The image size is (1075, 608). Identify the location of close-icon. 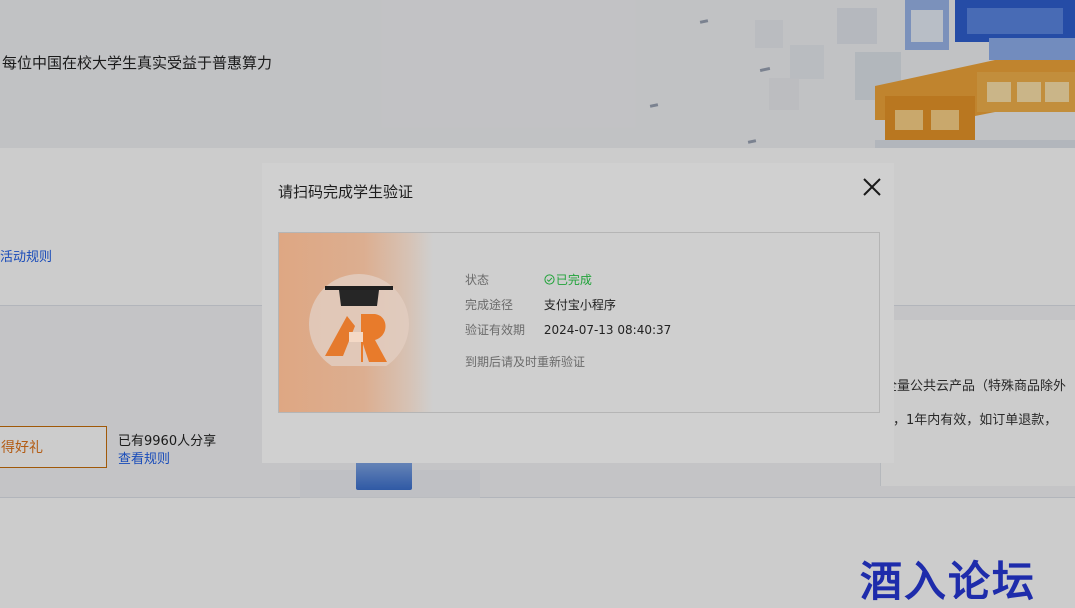
(872, 187).